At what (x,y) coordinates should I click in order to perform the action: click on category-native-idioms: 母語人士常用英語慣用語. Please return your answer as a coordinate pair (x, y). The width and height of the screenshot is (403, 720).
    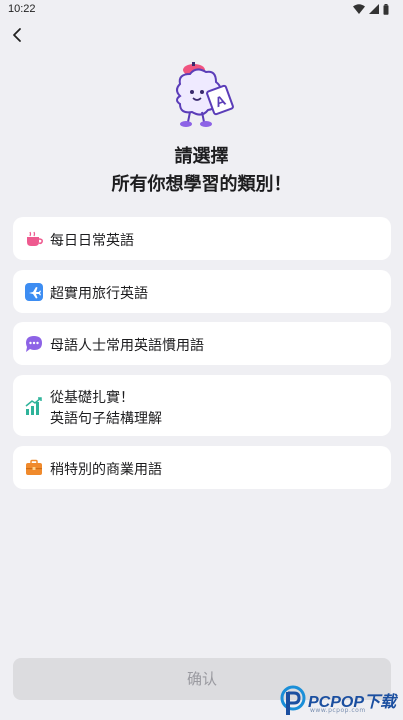
    Looking at the image, I should click on (202, 343).